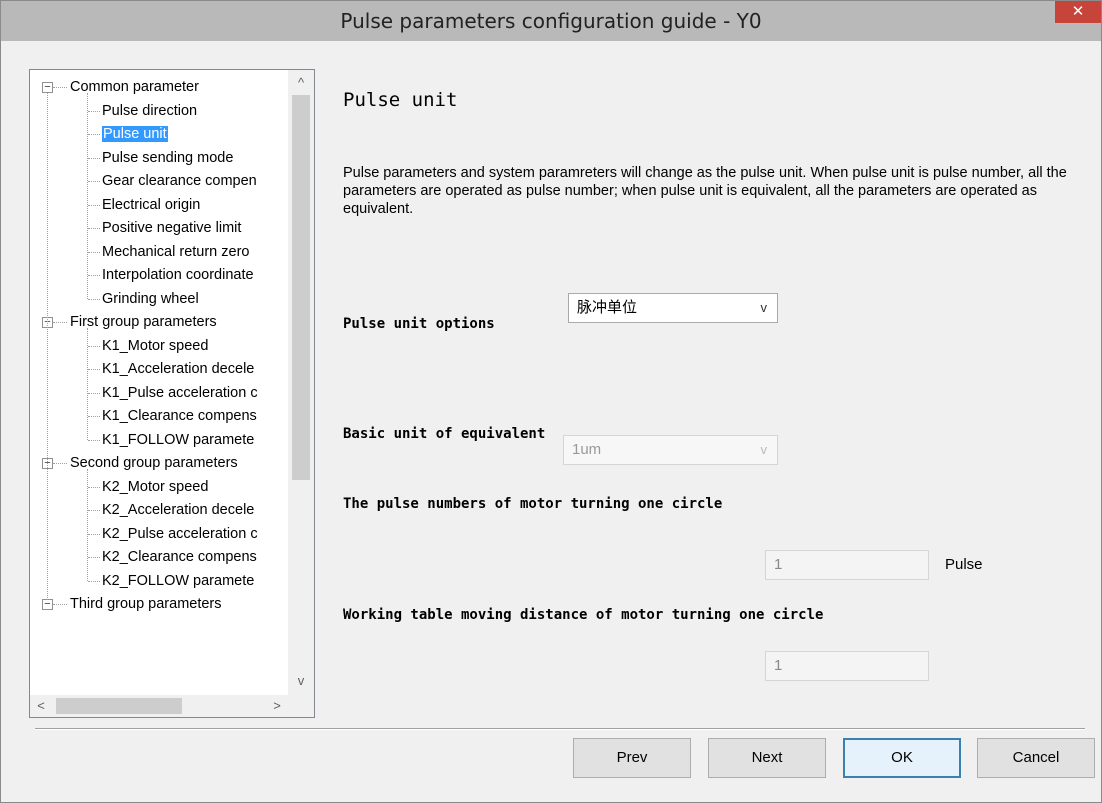 This screenshot has height=803, width=1102. What do you see at coordinates (764, 307) in the screenshot?
I see `chevron-down-icon: v` at bounding box center [764, 307].